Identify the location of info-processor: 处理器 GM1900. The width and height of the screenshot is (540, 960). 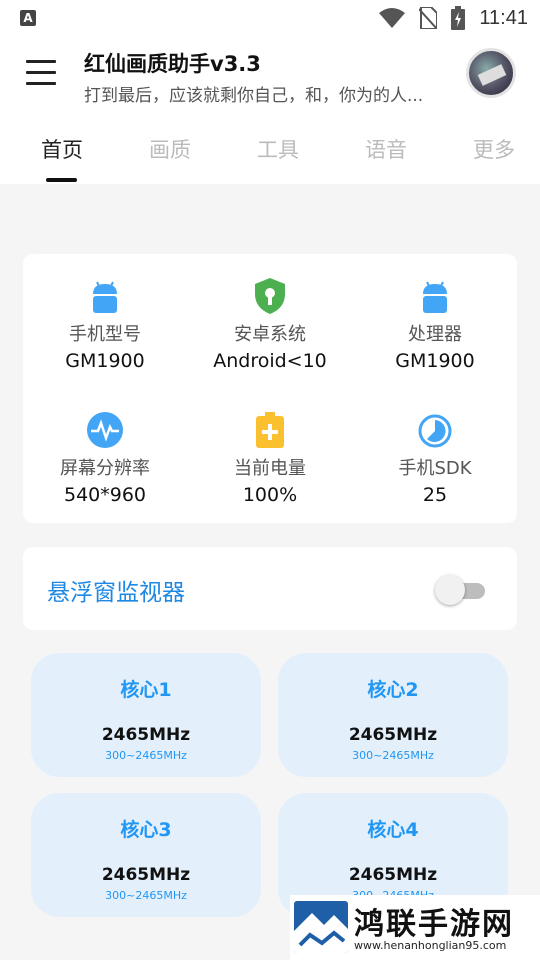
(435, 324).